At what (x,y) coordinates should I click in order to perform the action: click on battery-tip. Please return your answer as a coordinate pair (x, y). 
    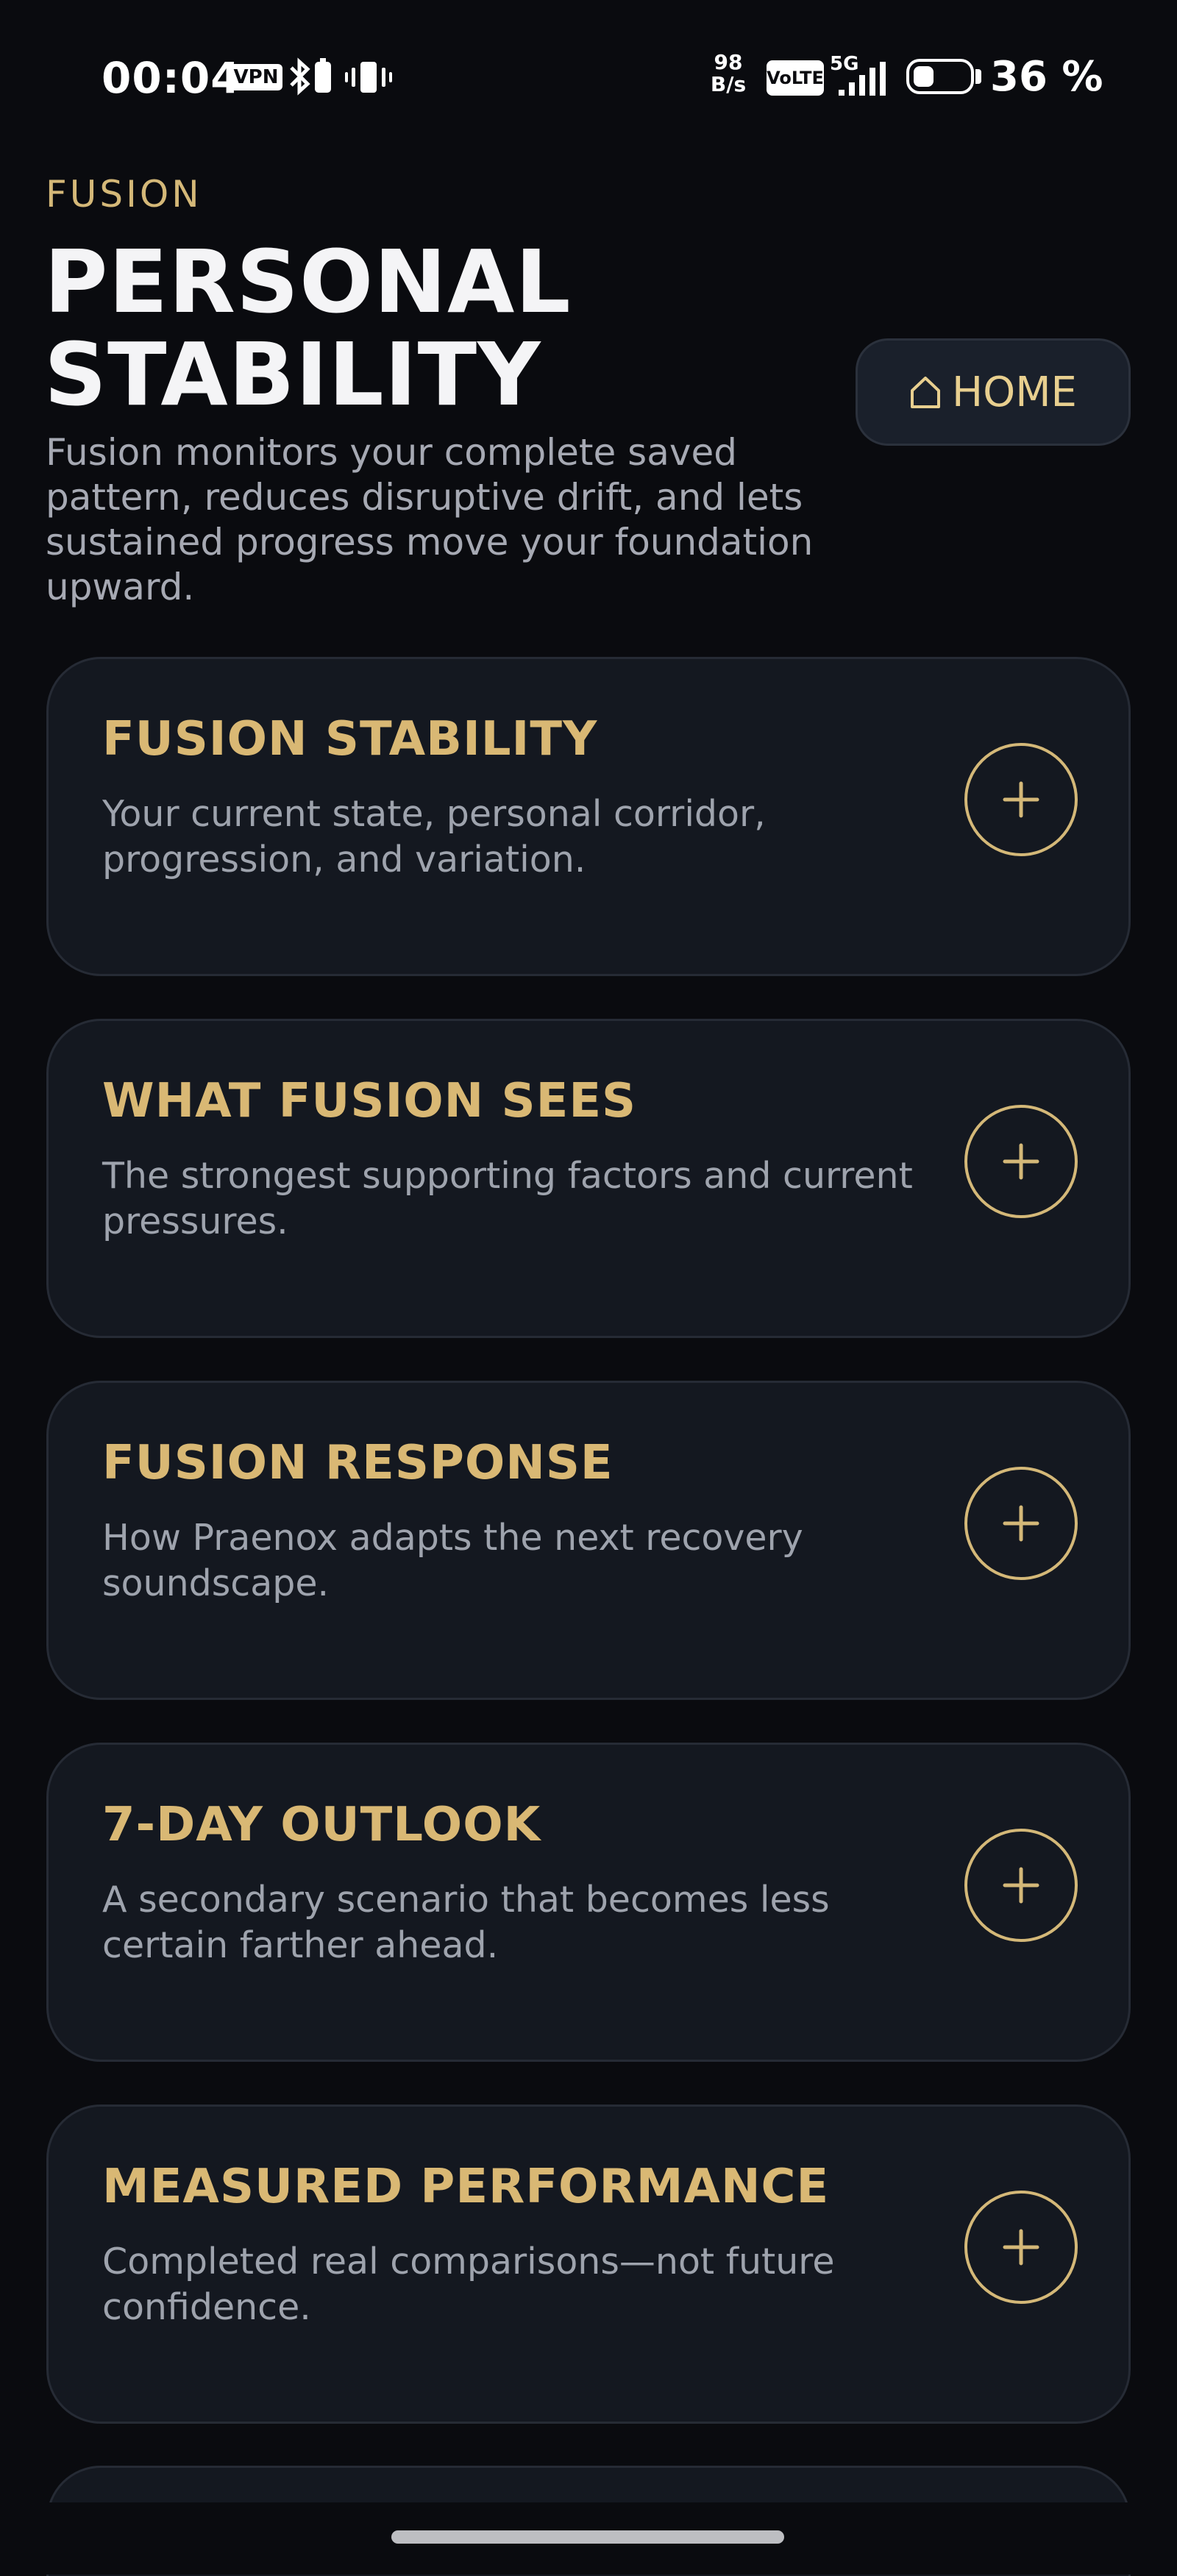
    Looking at the image, I should click on (978, 76).